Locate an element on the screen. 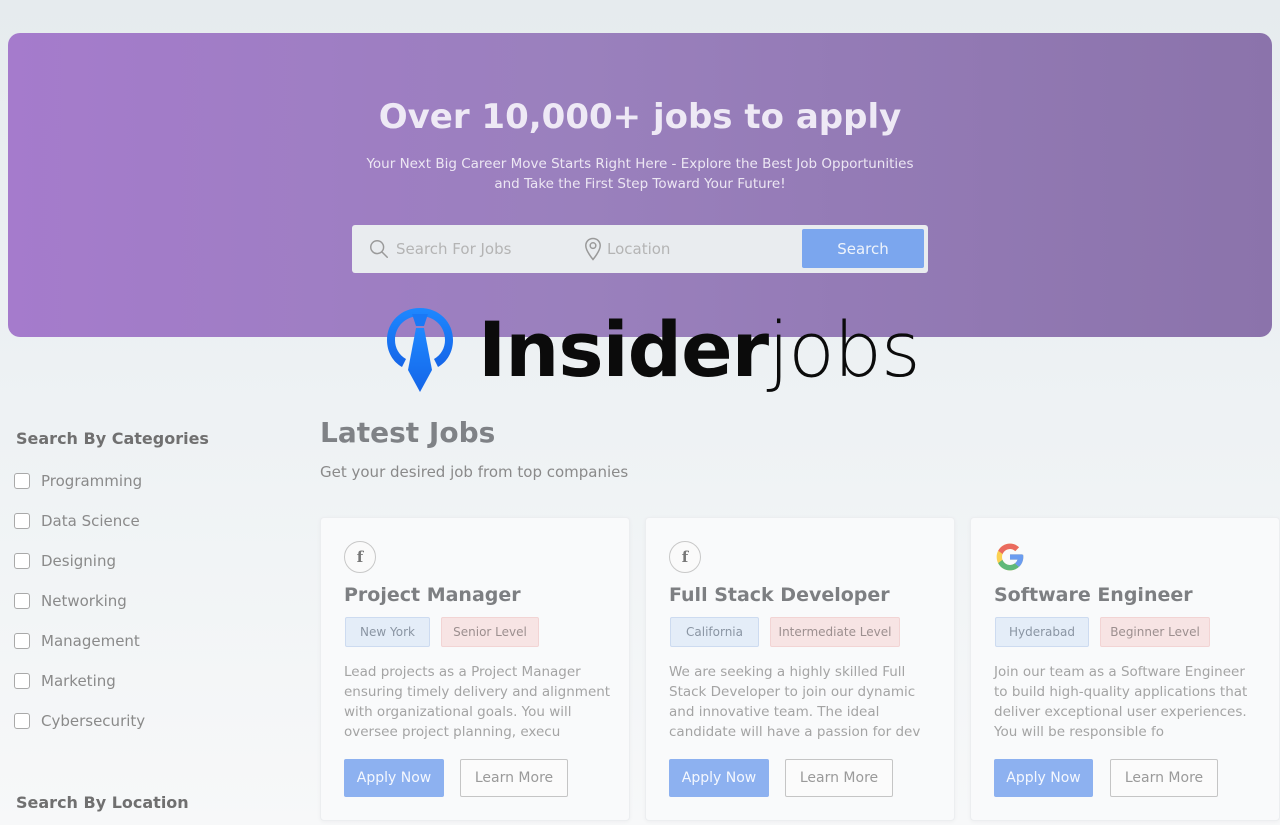 This screenshot has height=825, width=1280. insiderjobs-logo: Insiderjobs is located at coordinates (652, 350).